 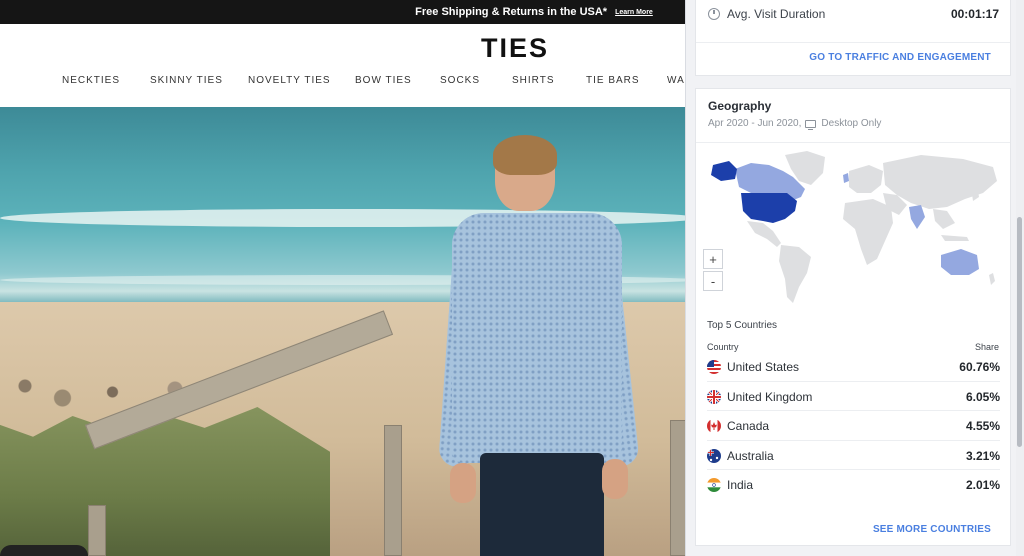 What do you see at coordinates (770, 396) in the screenshot?
I see `country-name: United Kingdom` at bounding box center [770, 396].